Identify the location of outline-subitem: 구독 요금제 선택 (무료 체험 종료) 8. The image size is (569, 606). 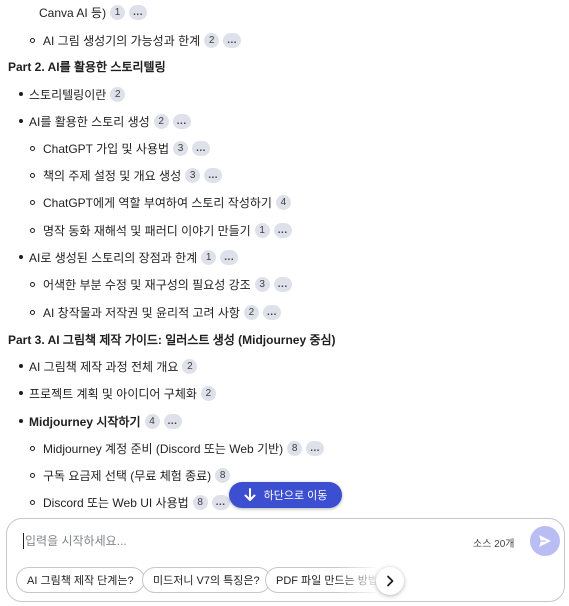
(130, 475).